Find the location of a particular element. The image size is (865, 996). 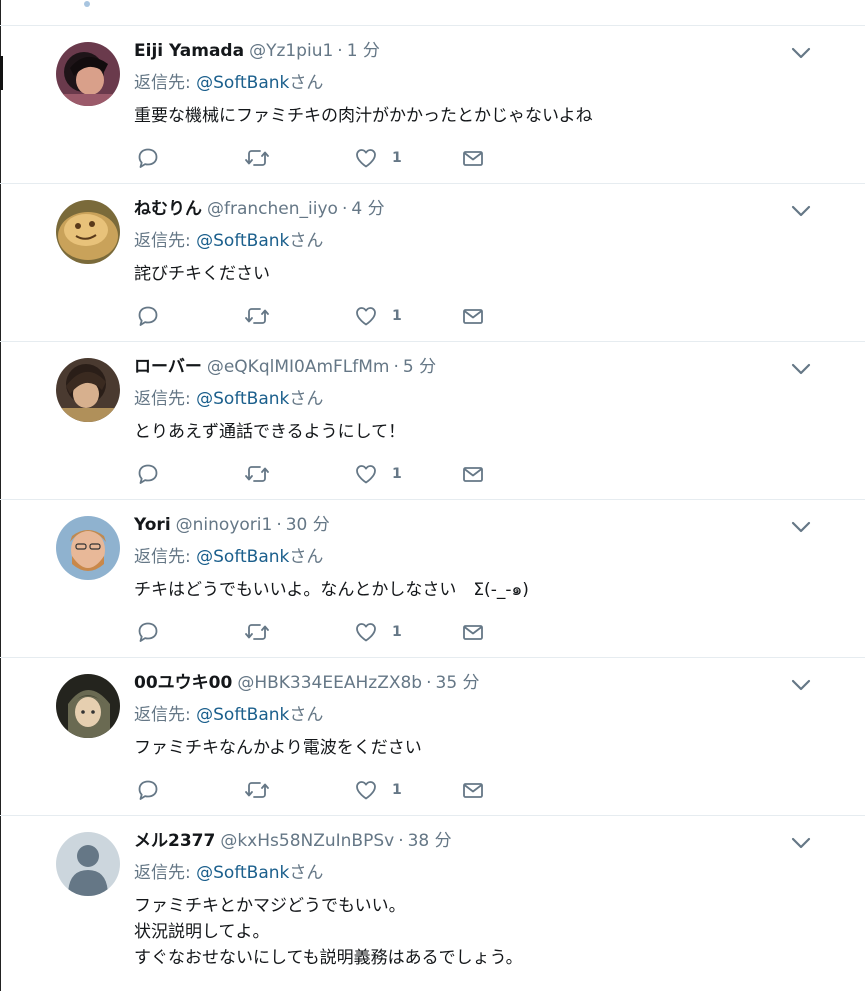

tweet-text: 詫びチキください is located at coordinates (202, 274).